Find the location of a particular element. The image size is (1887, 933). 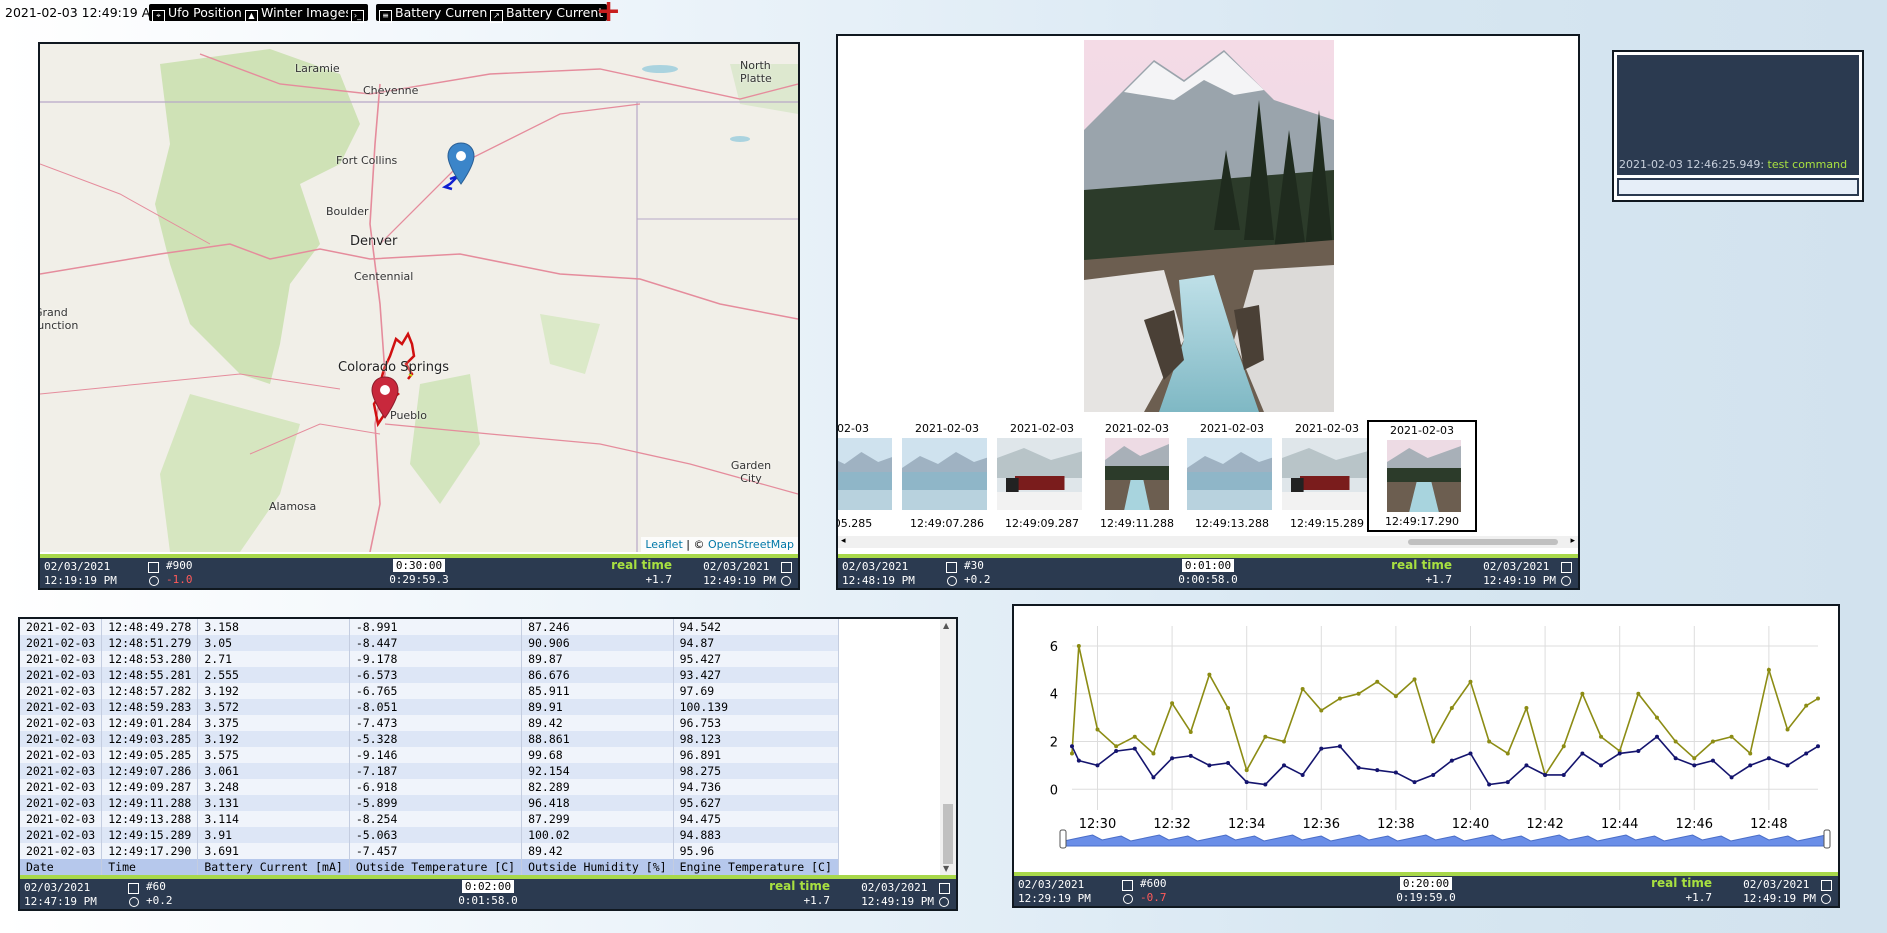

image-thumbnail: 2021-02-03 12:49:13.288 is located at coordinates (1232, 476).